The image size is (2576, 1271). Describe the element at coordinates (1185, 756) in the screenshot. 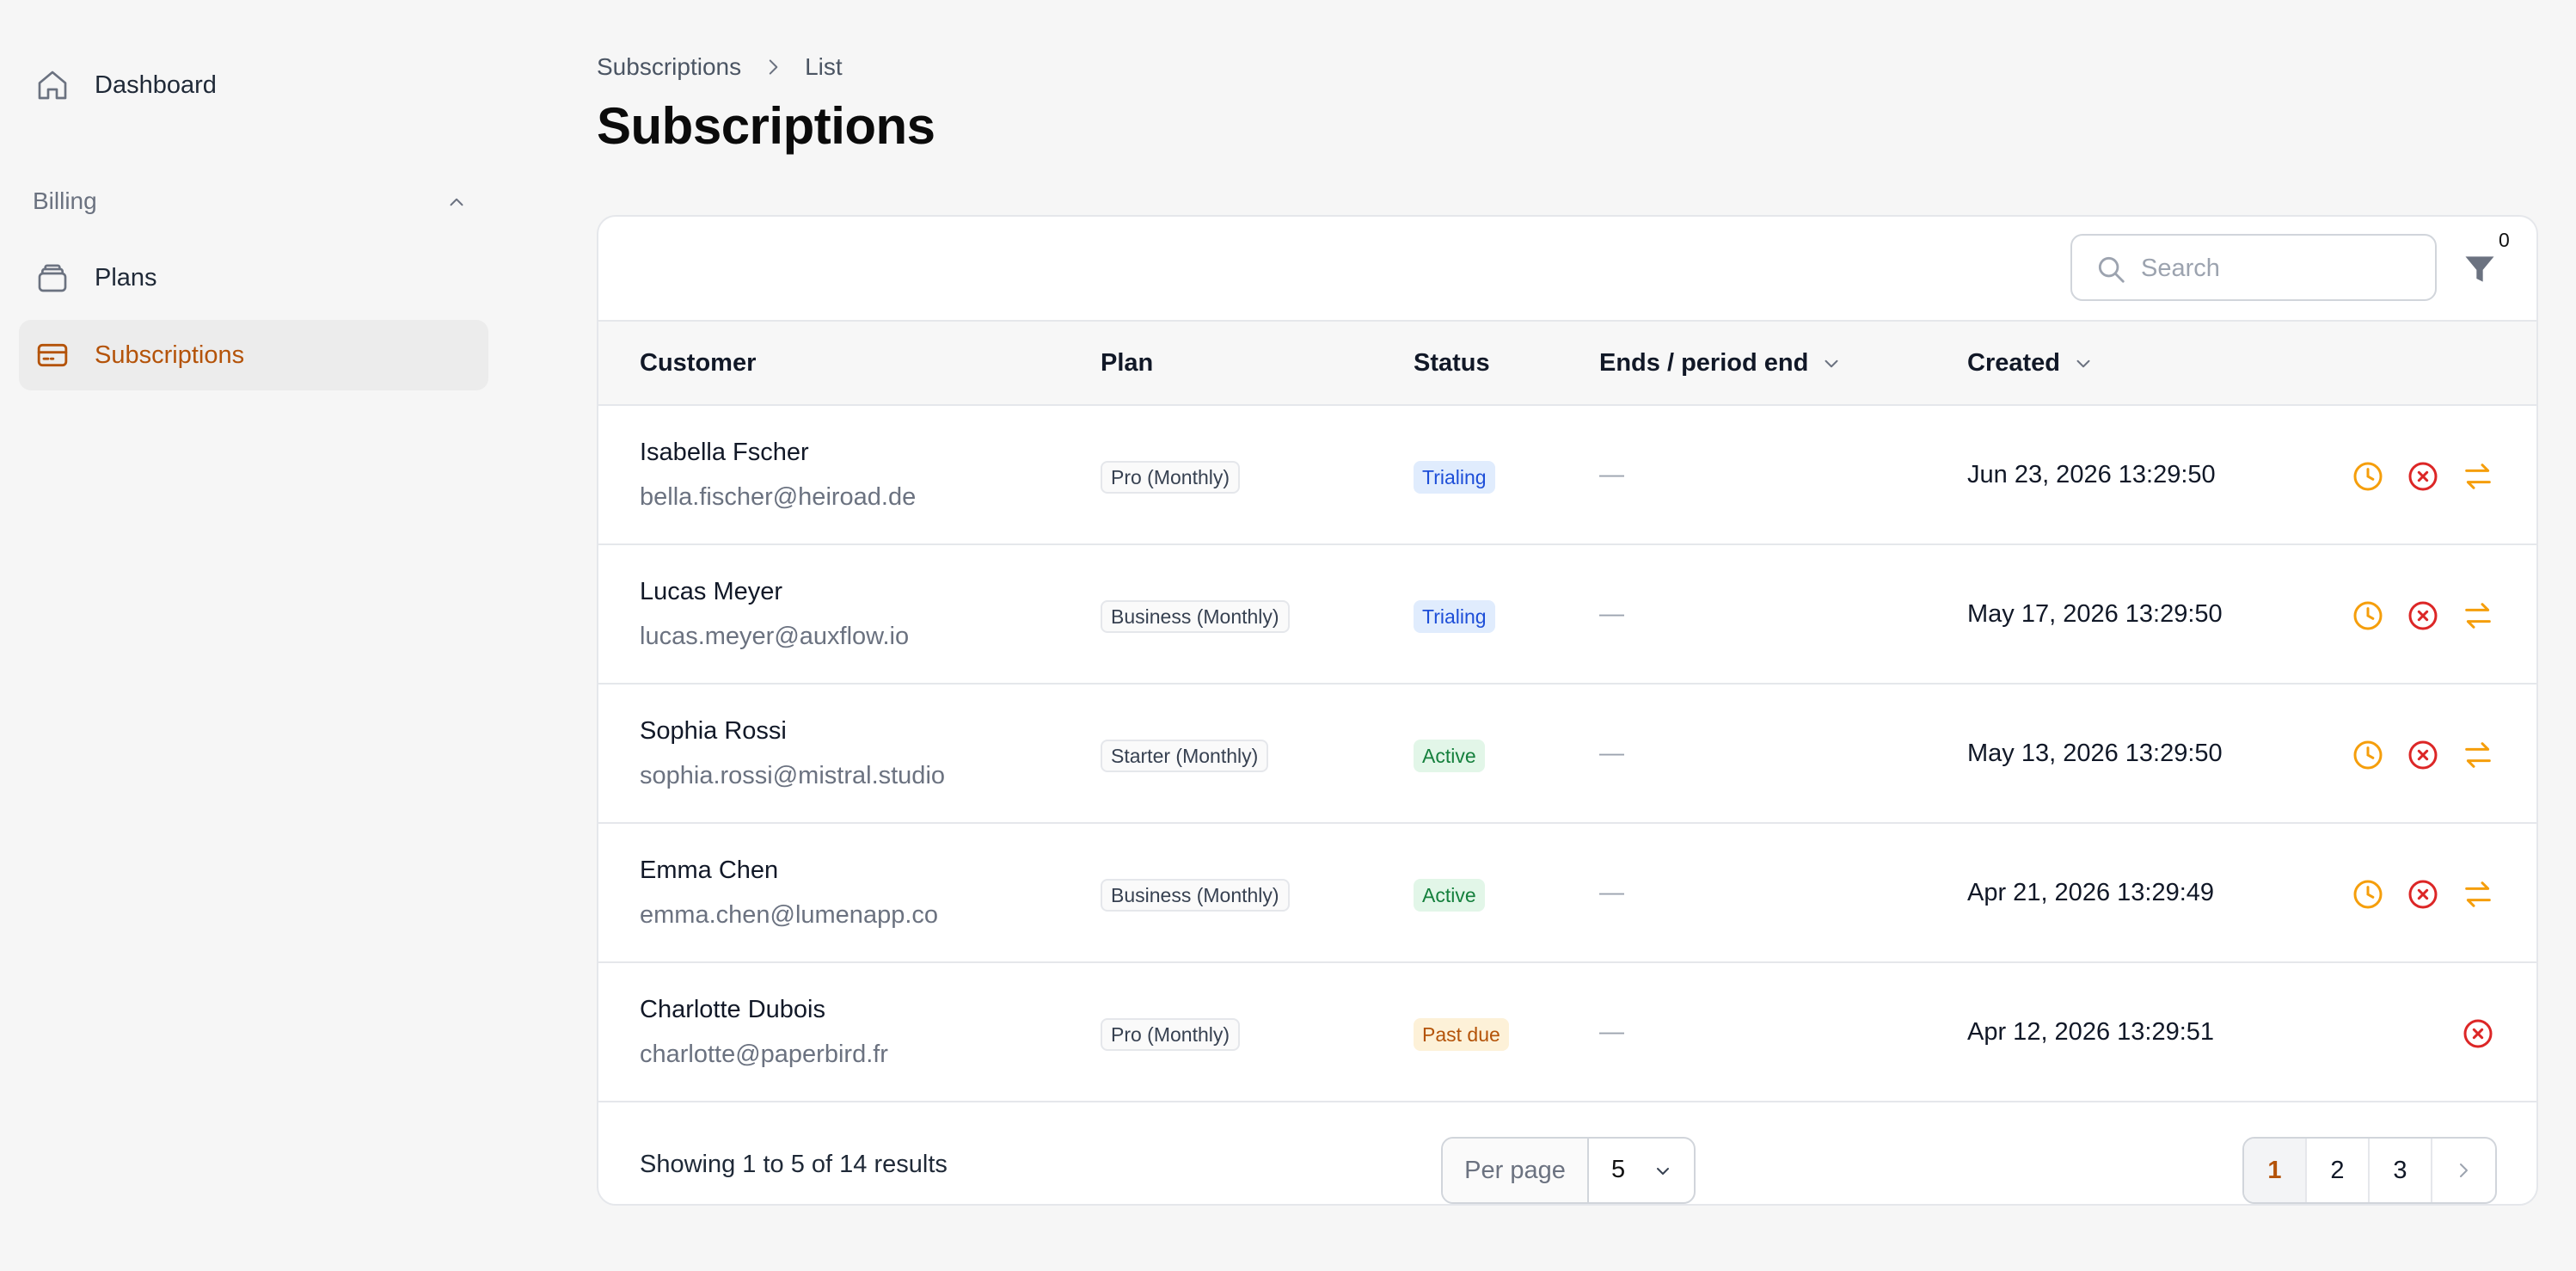

I see `plan-badge: Starter (Monthly)` at that location.